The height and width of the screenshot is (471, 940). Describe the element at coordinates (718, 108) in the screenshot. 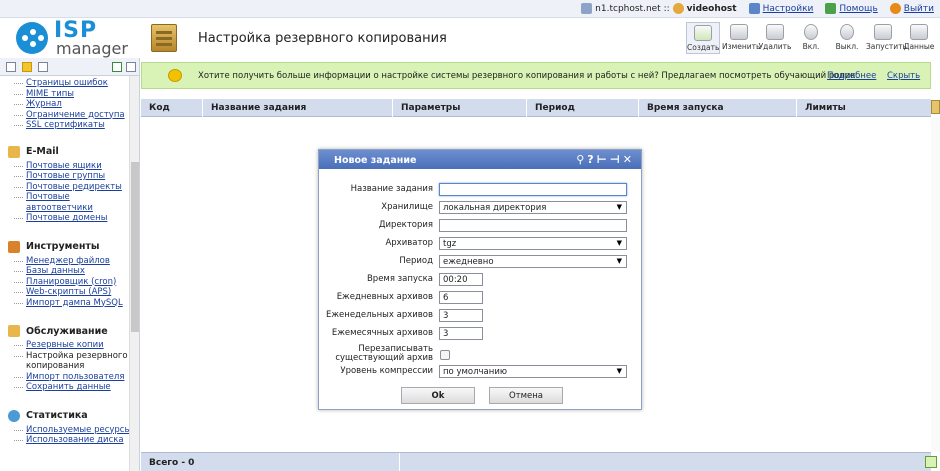

I see `column-start-time: Время запуска` at that location.